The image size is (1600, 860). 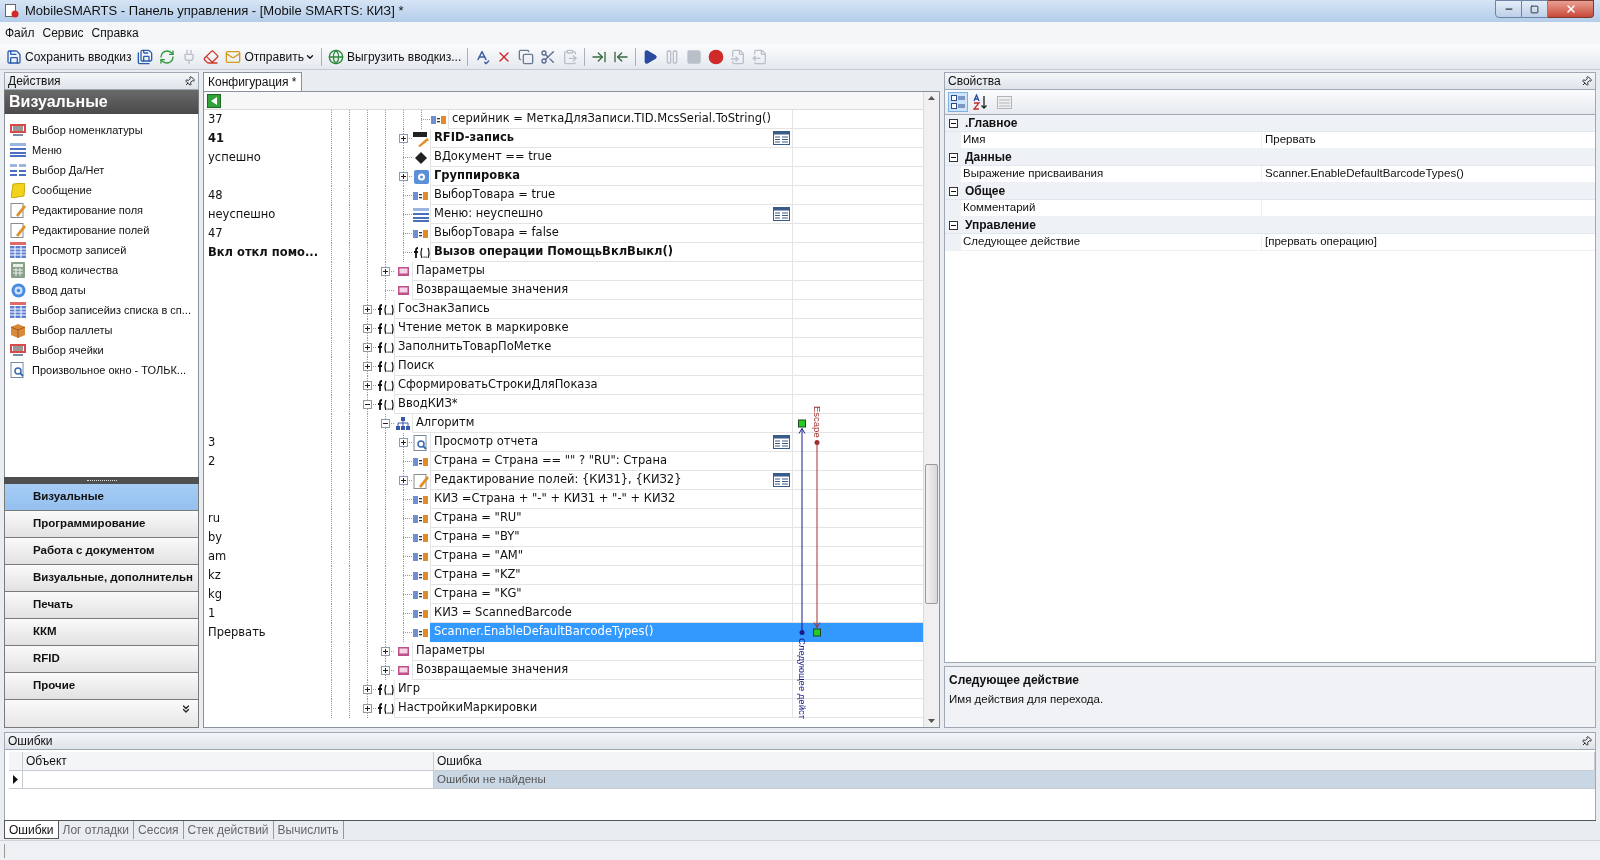 What do you see at coordinates (101, 497) in the screenshot?
I see `category-button: Визуальные` at bounding box center [101, 497].